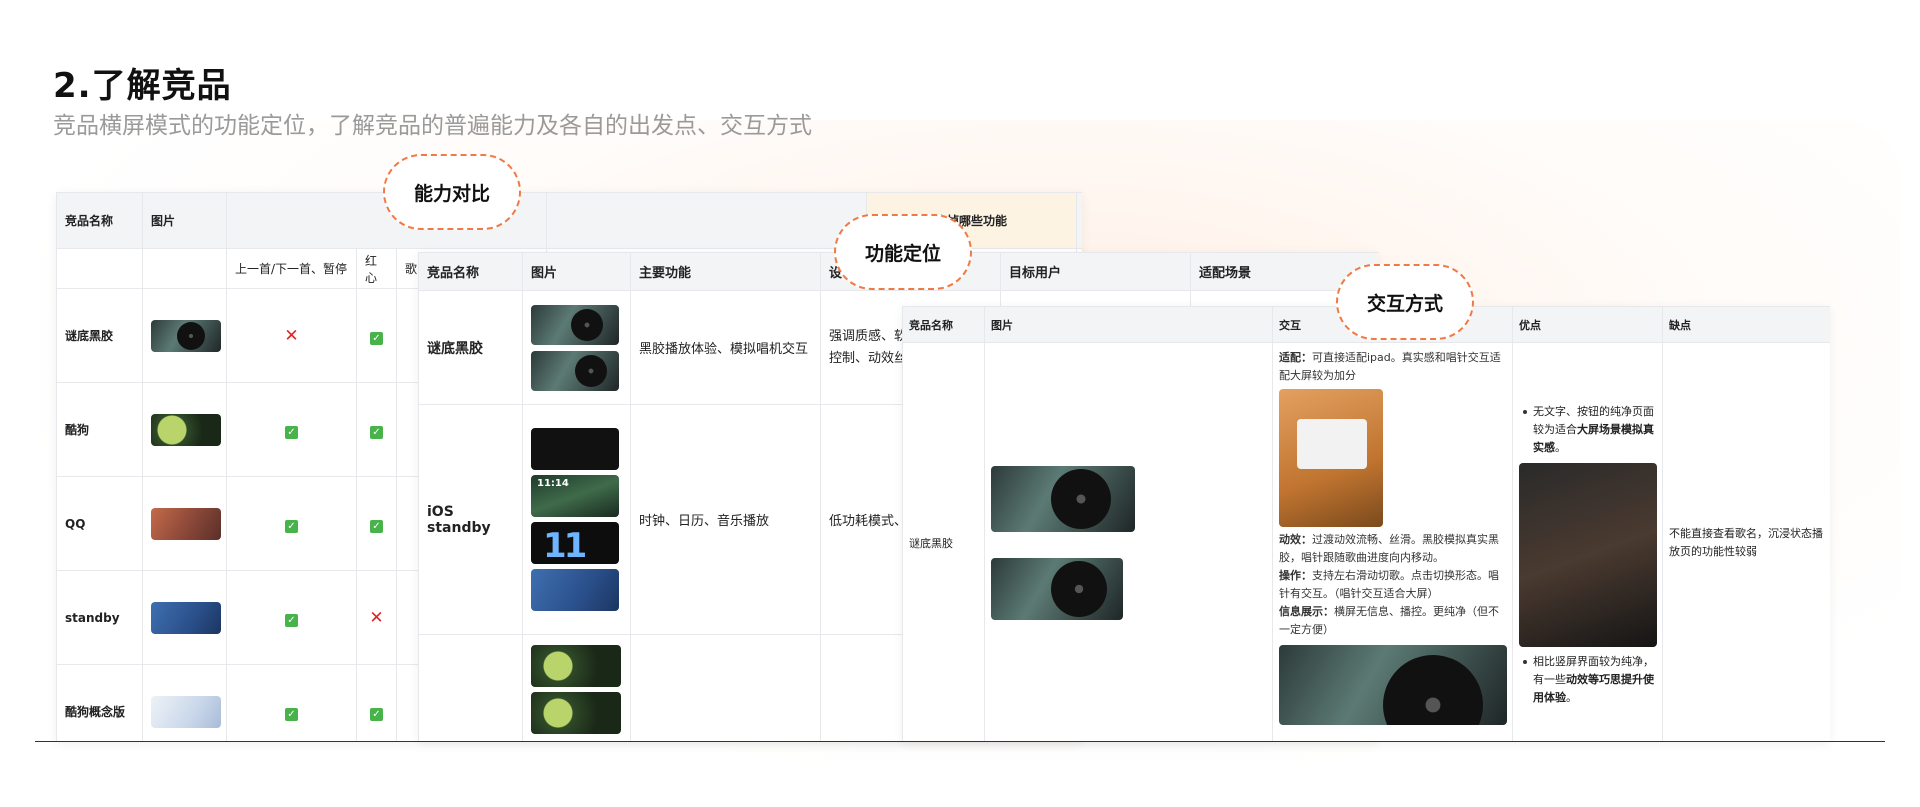  I want to click on cons-text: 不能直接查看歌名，沉浸状态播放页的功能性较弱, so click(1746, 542).